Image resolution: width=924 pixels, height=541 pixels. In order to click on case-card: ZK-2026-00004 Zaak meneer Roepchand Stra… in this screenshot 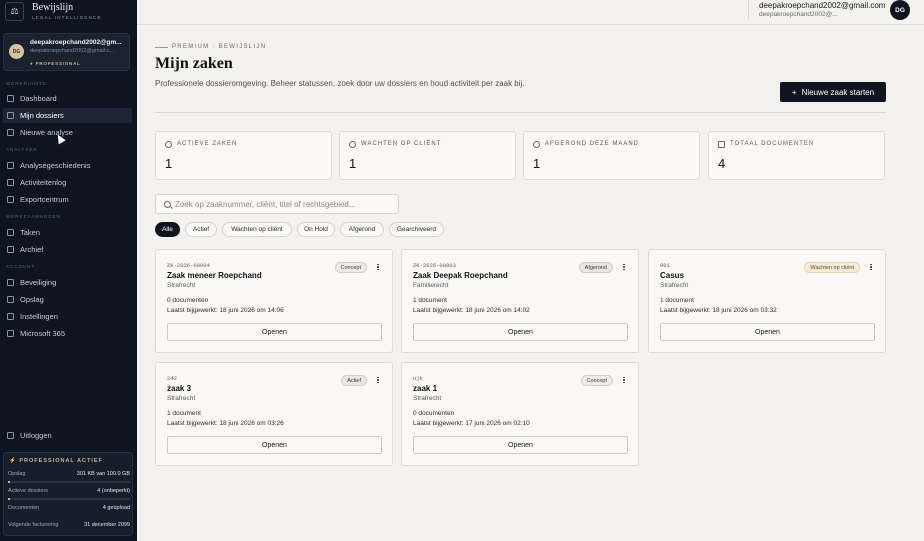, I will do `click(274, 301)`.